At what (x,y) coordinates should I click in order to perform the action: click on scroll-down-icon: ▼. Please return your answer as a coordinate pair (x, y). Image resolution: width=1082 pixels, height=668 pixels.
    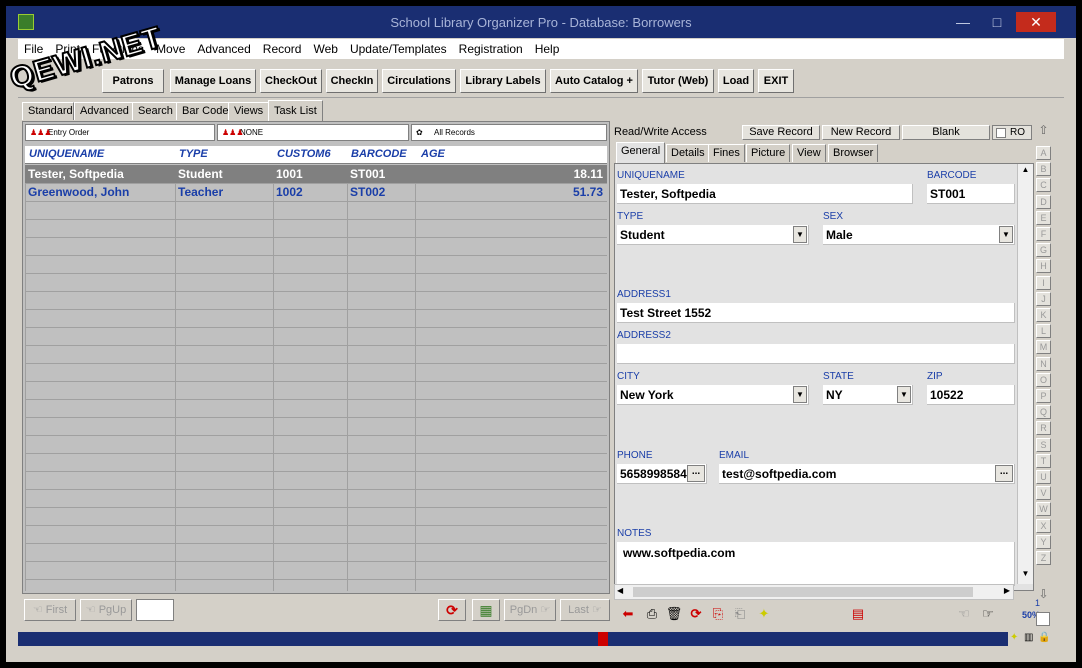
    Looking at the image, I should click on (1025, 576).